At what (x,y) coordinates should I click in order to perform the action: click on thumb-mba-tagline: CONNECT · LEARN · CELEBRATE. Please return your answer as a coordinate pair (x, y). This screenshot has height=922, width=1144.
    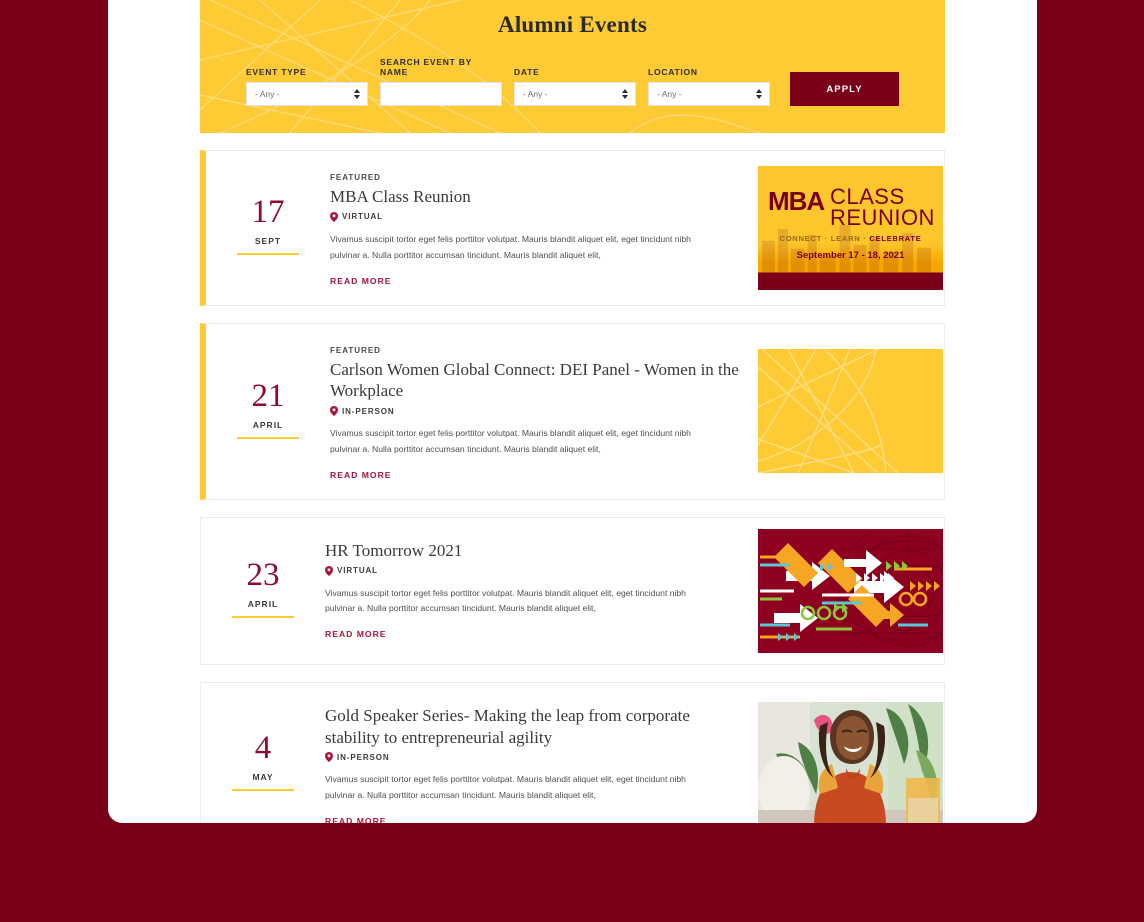
    Looking at the image, I should click on (850, 238).